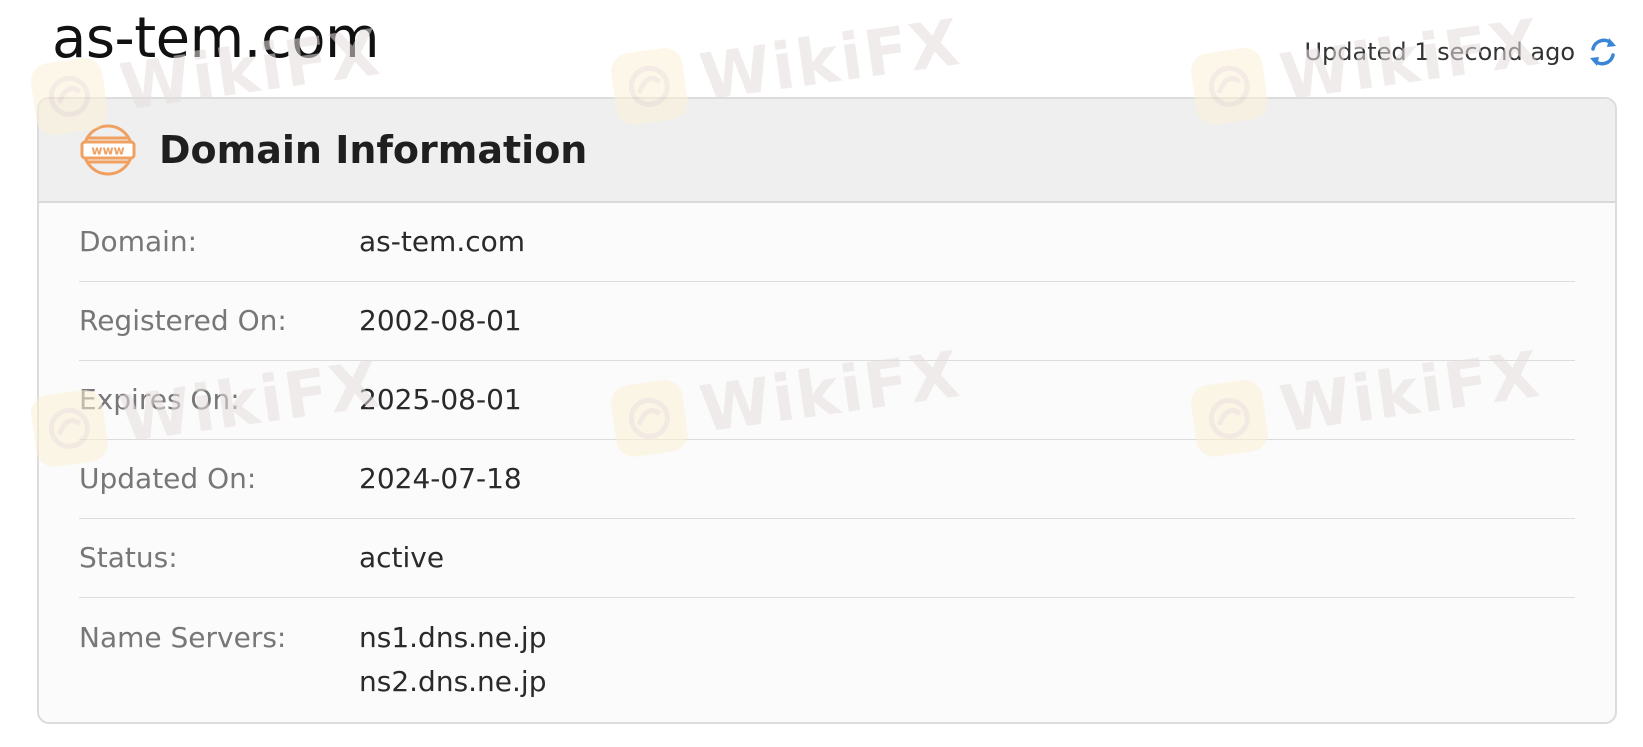 Image resolution: width=1643 pixels, height=747 pixels. I want to click on row-label: Name Servers:, so click(183, 637).